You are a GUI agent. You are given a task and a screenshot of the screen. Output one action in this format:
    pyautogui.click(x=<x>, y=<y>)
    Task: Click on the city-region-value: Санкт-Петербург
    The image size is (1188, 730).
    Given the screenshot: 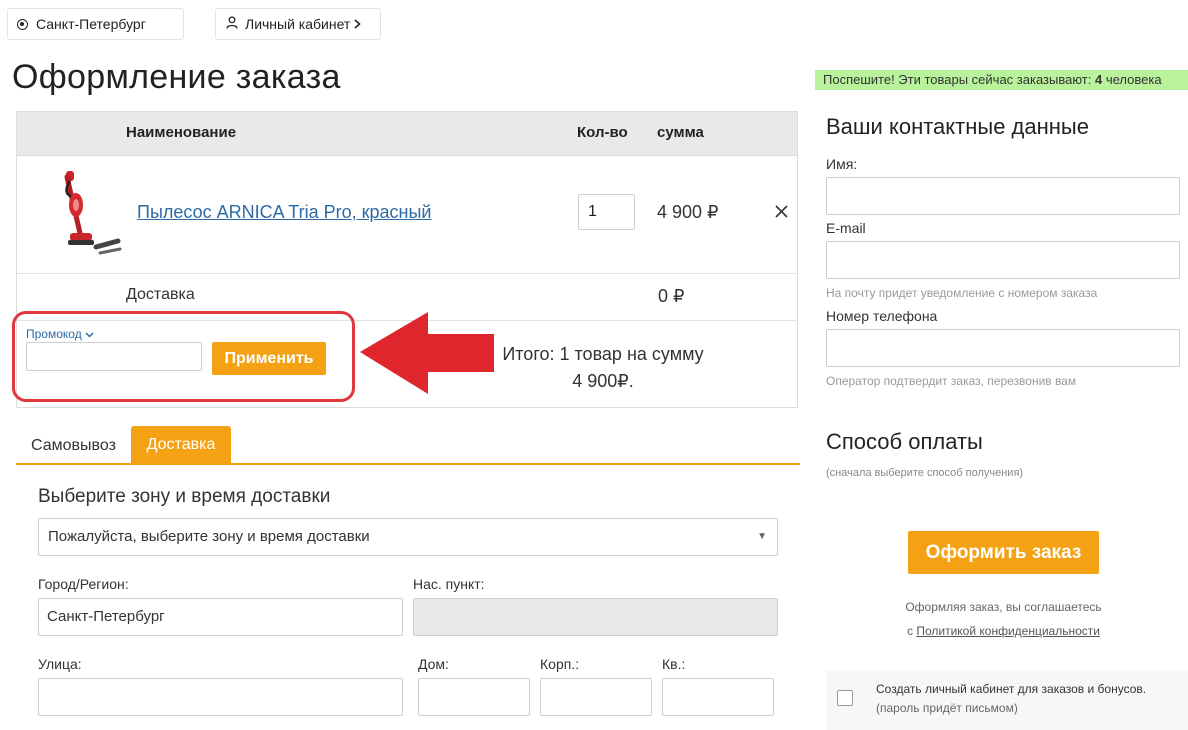 What is the action you would take?
    pyautogui.click(x=106, y=616)
    